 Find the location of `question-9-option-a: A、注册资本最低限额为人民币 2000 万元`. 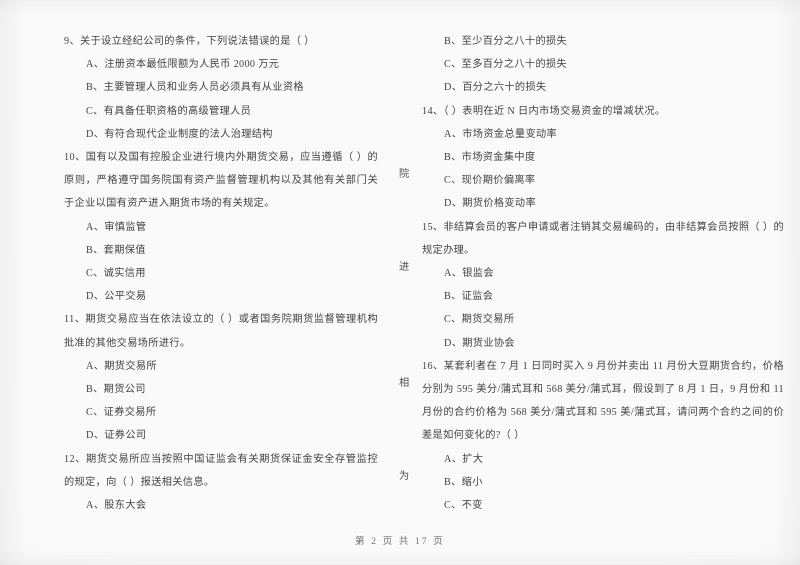

question-9-option-a: A、注册资本最低限额为人民币 2000 万元 is located at coordinates (183, 65).